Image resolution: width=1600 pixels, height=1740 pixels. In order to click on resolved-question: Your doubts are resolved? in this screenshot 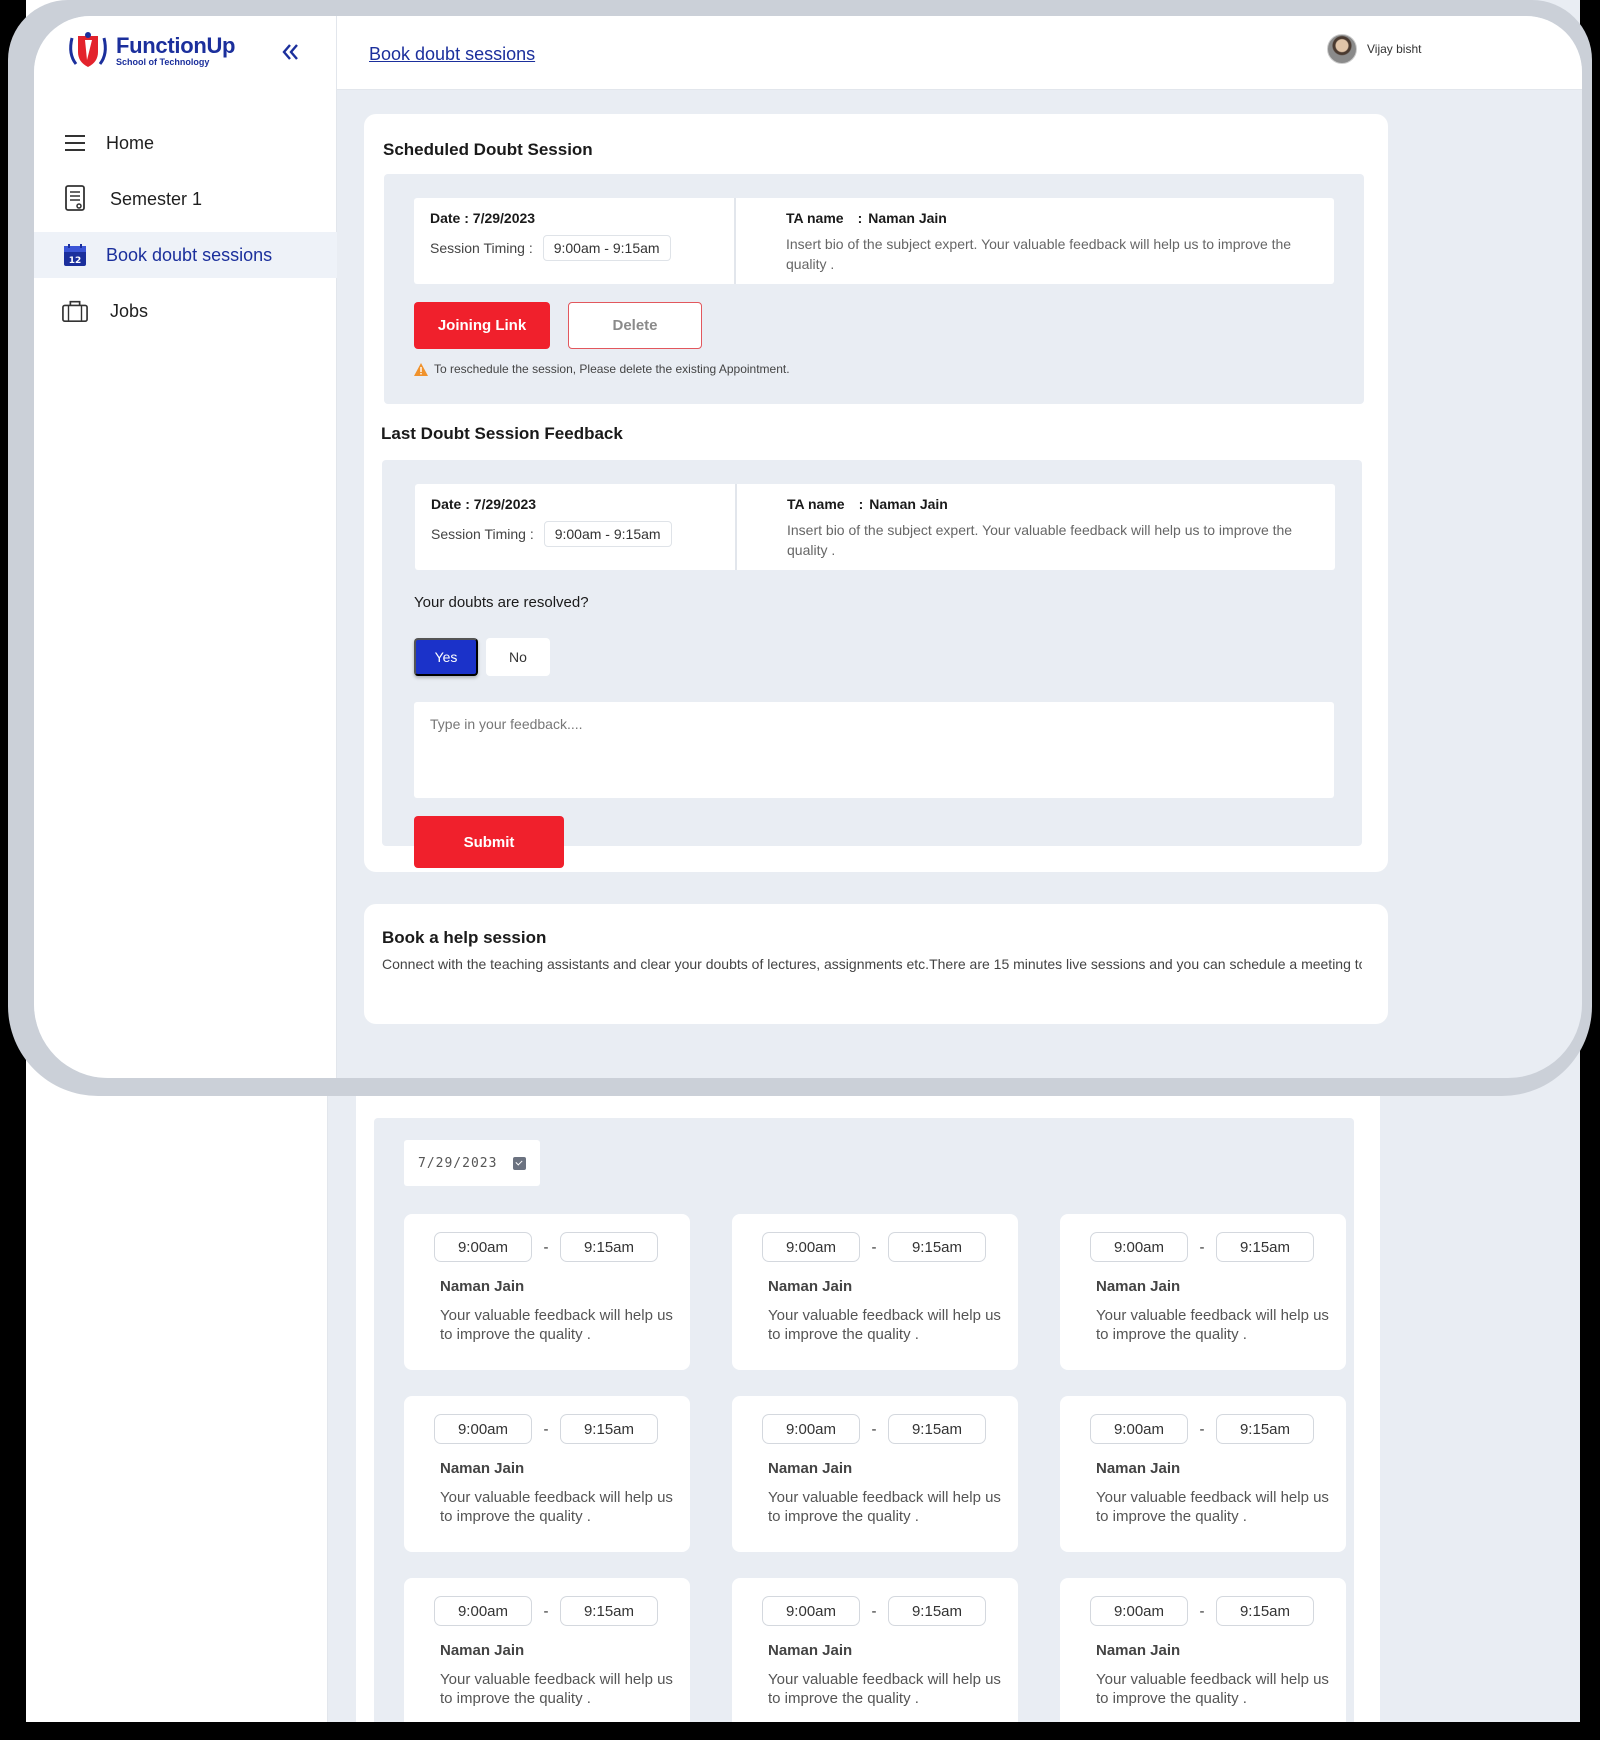, I will do `click(501, 602)`.